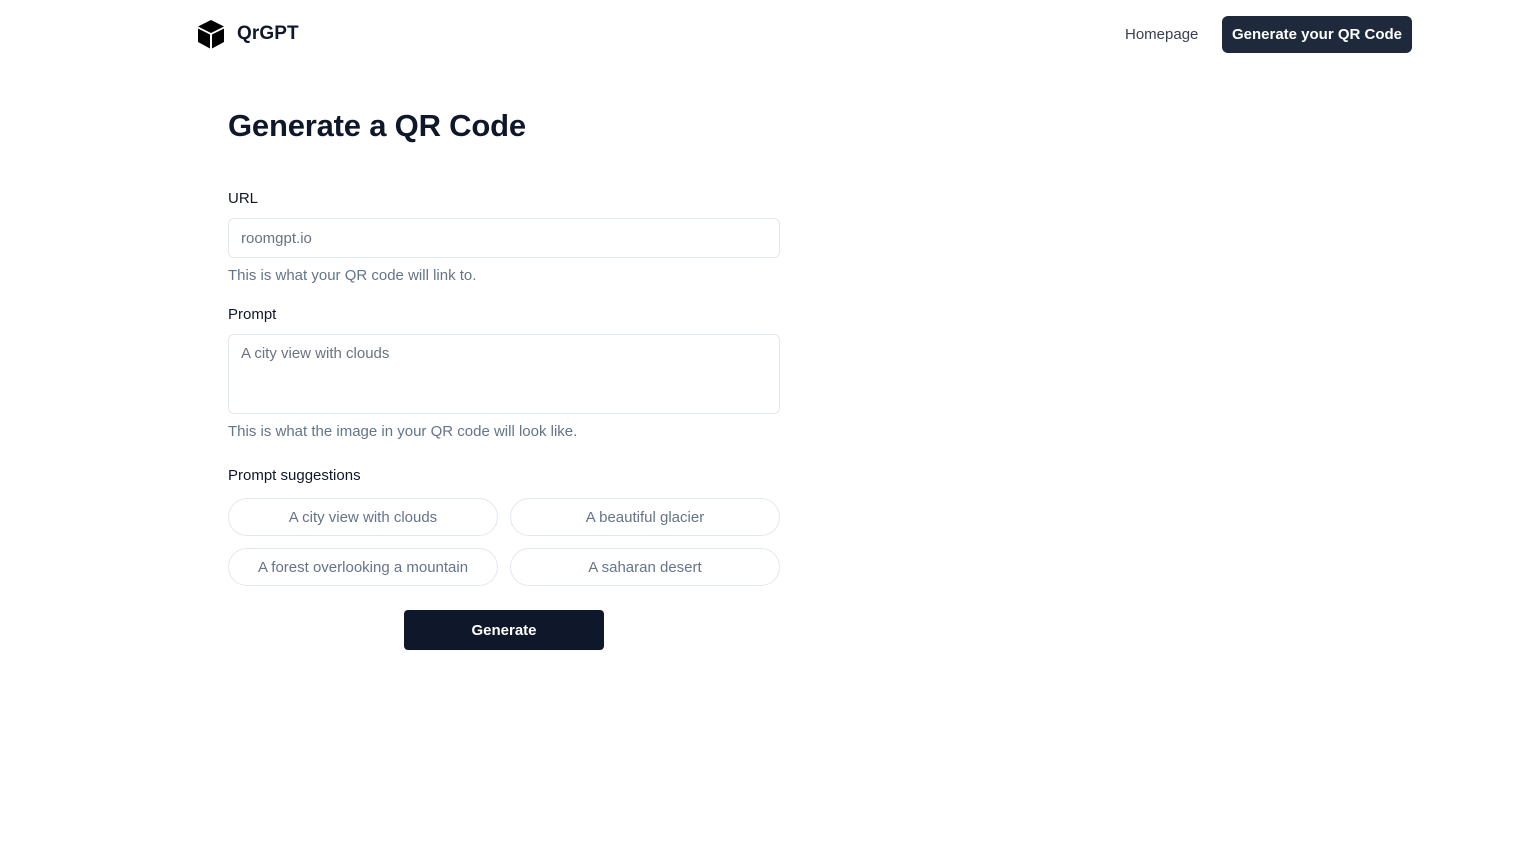 This screenshot has width=1520, height=855. Describe the element at coordinates (760, 35) in the screenshot. I see `site-header: QrGPT Homepage Generate your QR Code` at that location.